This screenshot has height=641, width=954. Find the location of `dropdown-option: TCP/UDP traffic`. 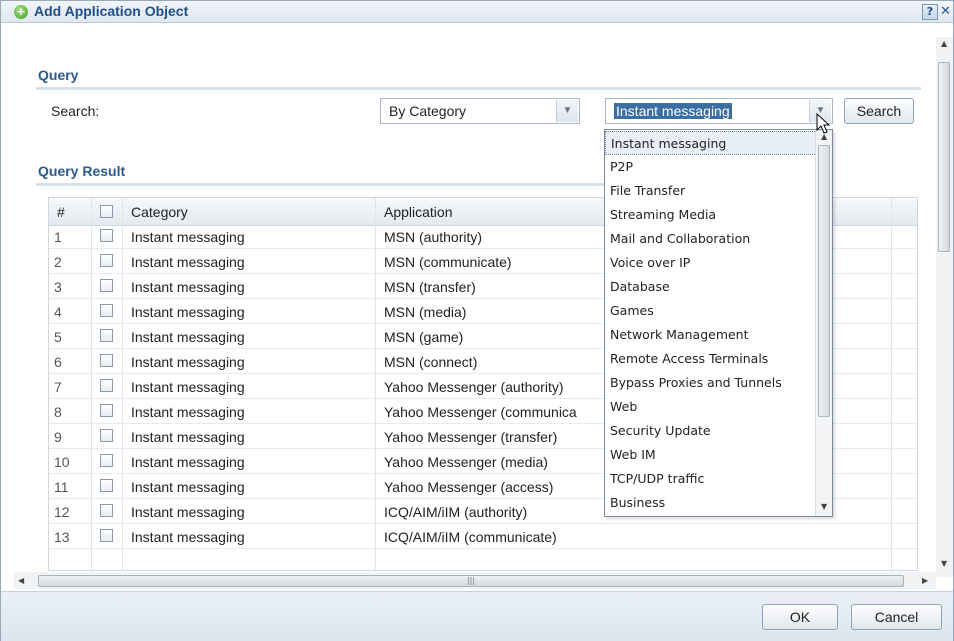

dropdown-option: TCP/UDP traffic is located at coordinates (711, 479).